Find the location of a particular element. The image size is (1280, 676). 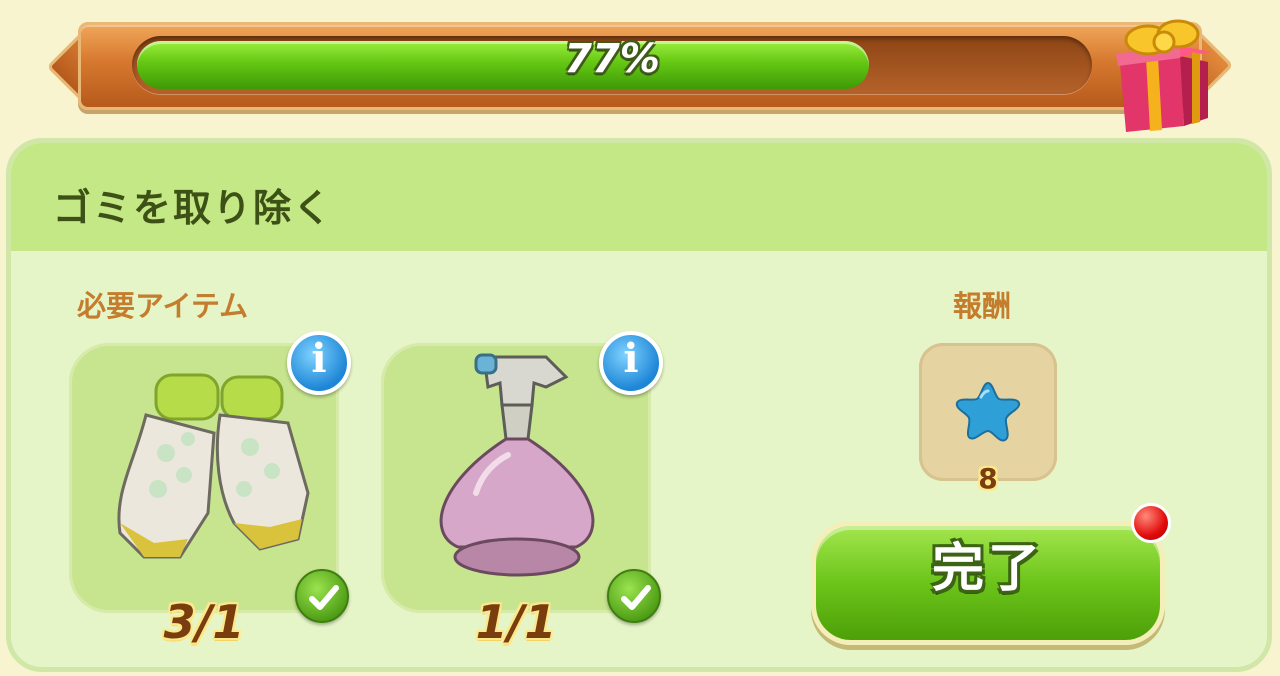

required-item-spray-bottle: i 1/1 is located at coordinates (522, 490).